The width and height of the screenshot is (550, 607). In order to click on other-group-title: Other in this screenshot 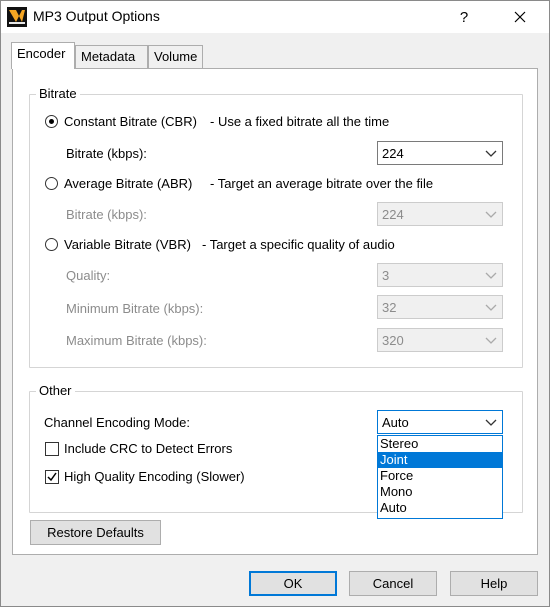, I will do `click(55, 390)`.